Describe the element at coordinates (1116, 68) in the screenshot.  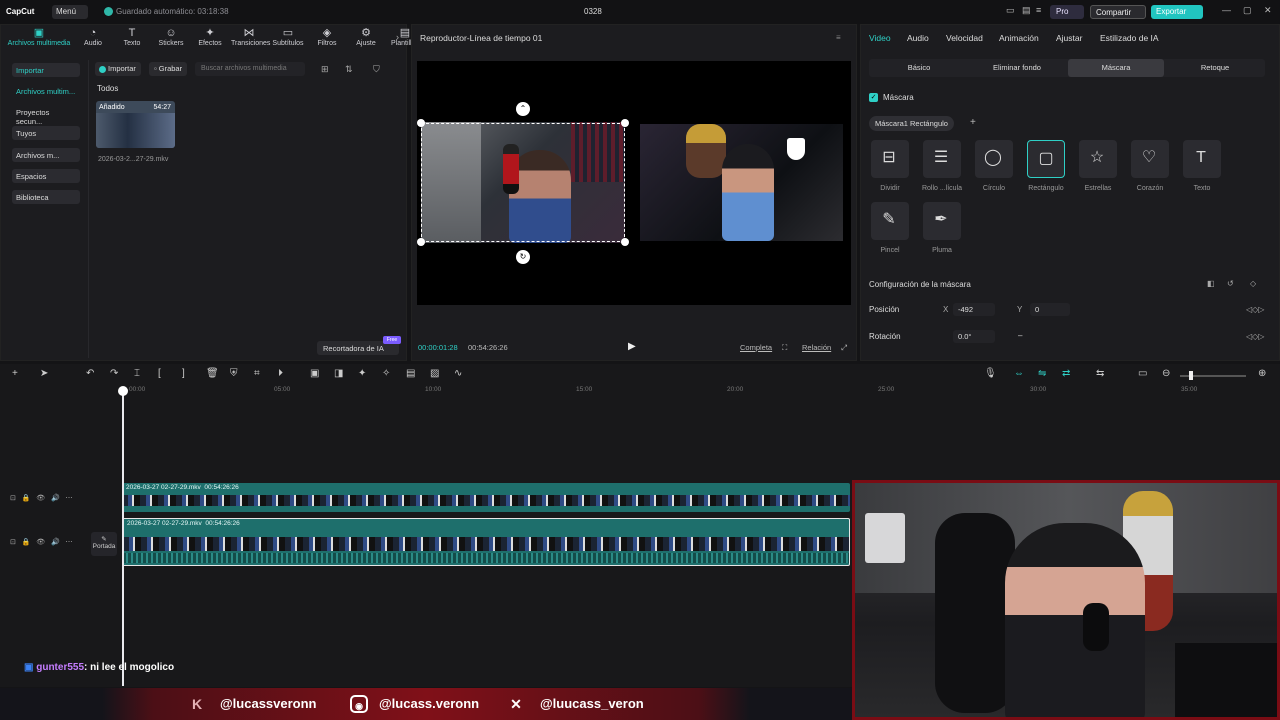
I see `subtab-mask: Máscara` at that location.